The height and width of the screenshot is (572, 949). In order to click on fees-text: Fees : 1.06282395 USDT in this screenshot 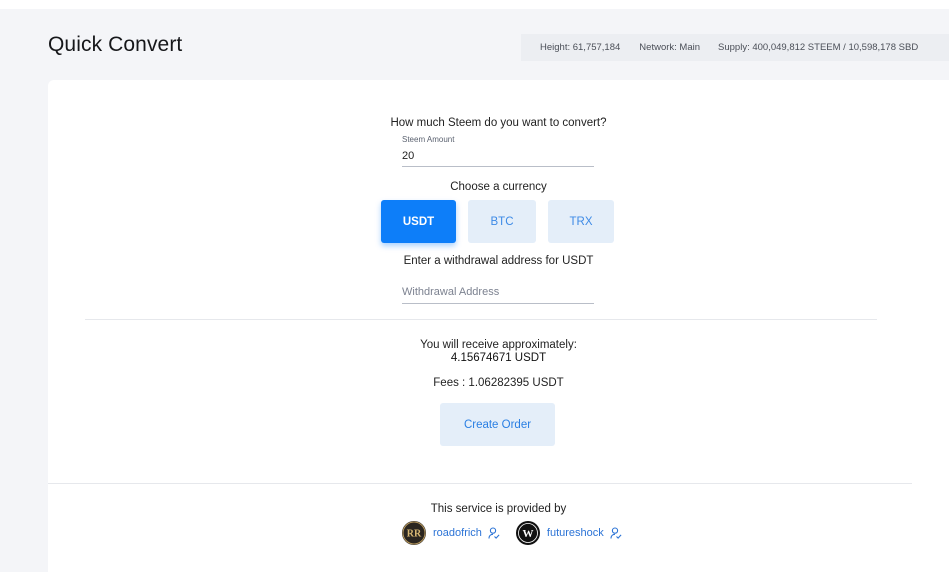, I will do `click(498, 383)`.